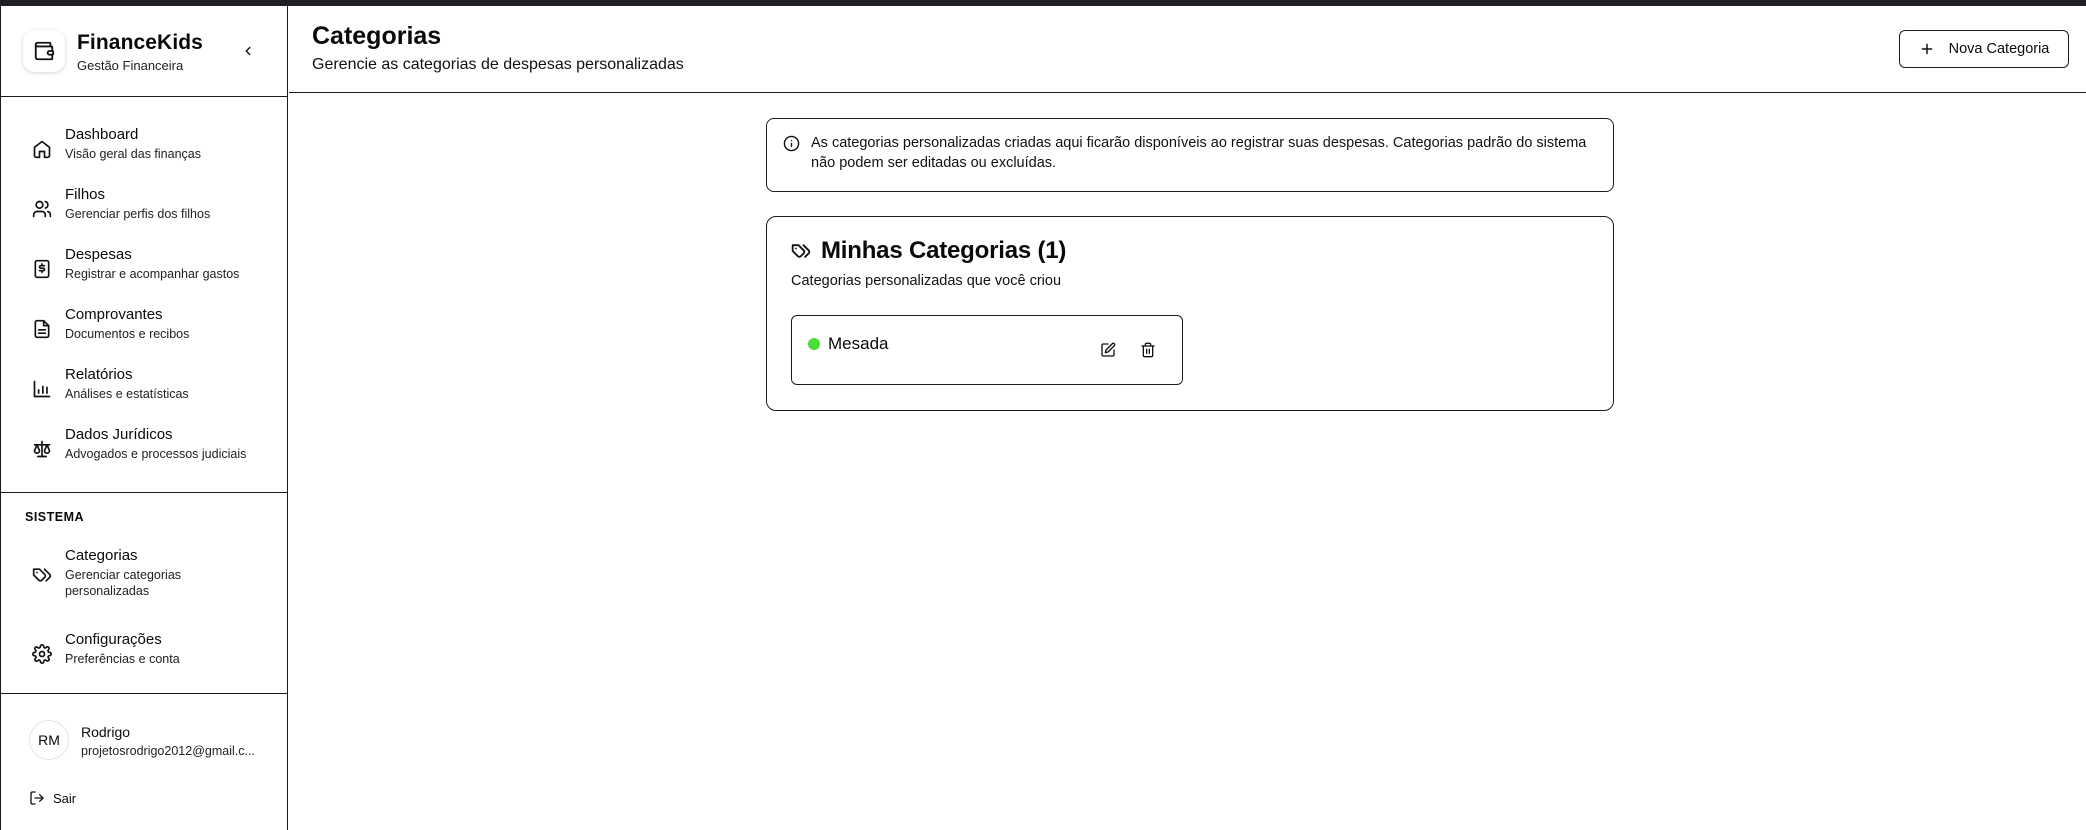 This screenshot has width=2086, height=830. I want to click on category-item: Mesada, so click(987, 350).